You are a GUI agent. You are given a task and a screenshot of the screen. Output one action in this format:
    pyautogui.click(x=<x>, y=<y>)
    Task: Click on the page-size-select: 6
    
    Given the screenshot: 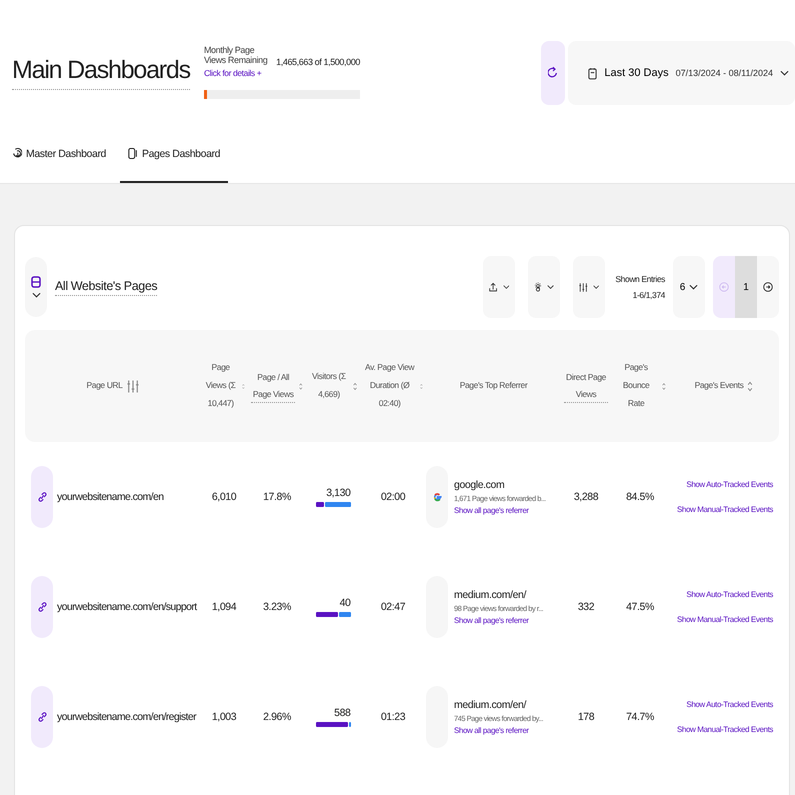 What is the action you would take?
    pyautogui.click(x=689, y=287)
    